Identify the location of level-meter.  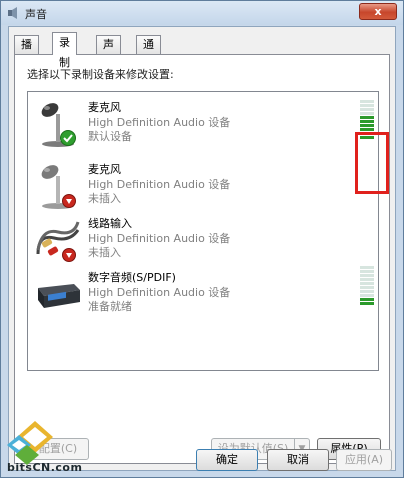
(367, 286).